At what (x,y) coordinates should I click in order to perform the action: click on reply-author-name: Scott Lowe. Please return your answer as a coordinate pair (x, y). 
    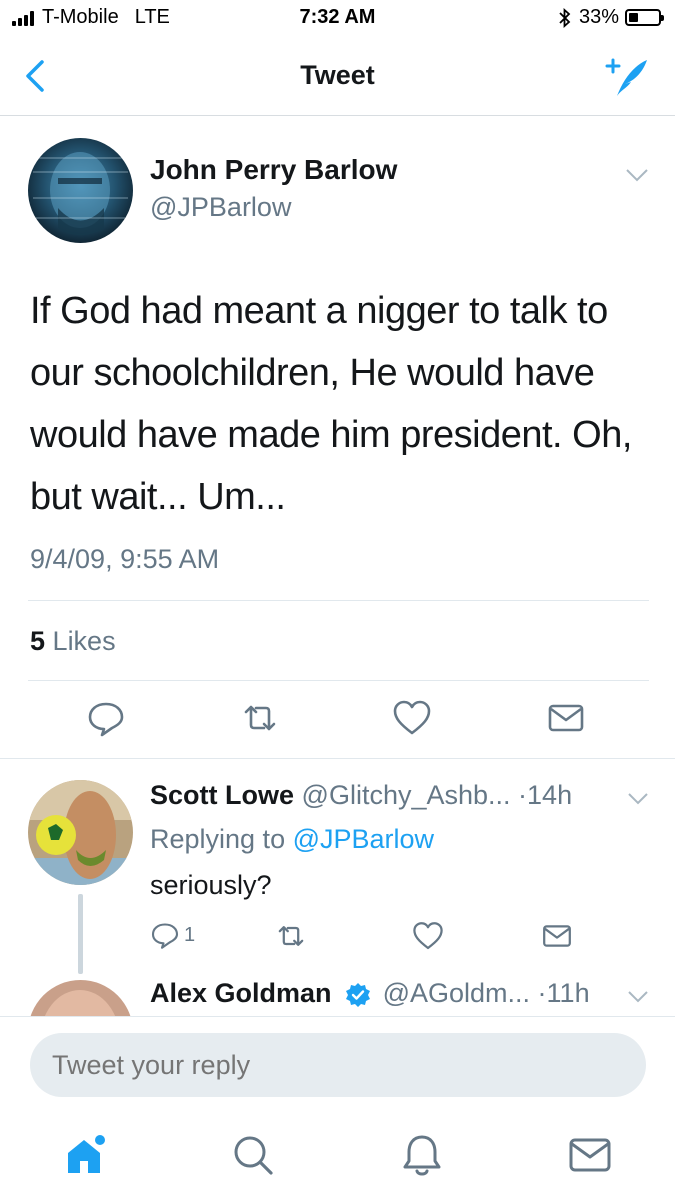
    Looking at the image, I should click on (222, 795).